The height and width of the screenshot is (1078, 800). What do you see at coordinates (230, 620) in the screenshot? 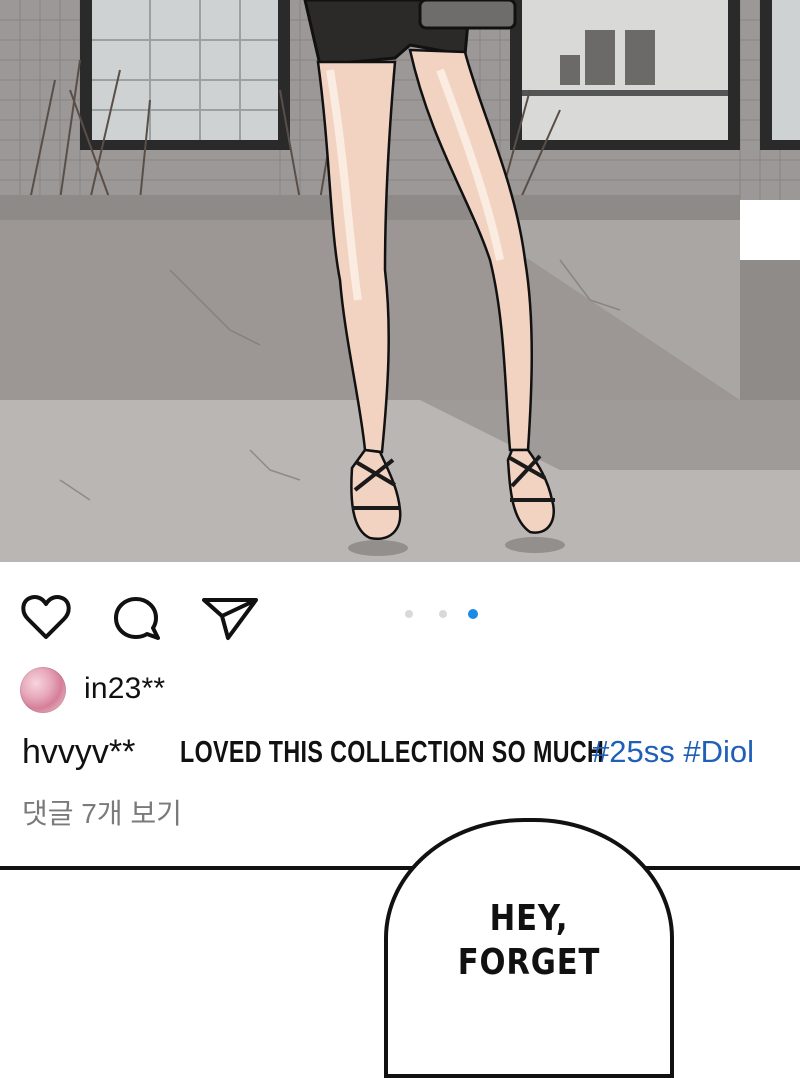
I see `share-icon` at bounding box center [230, 620].